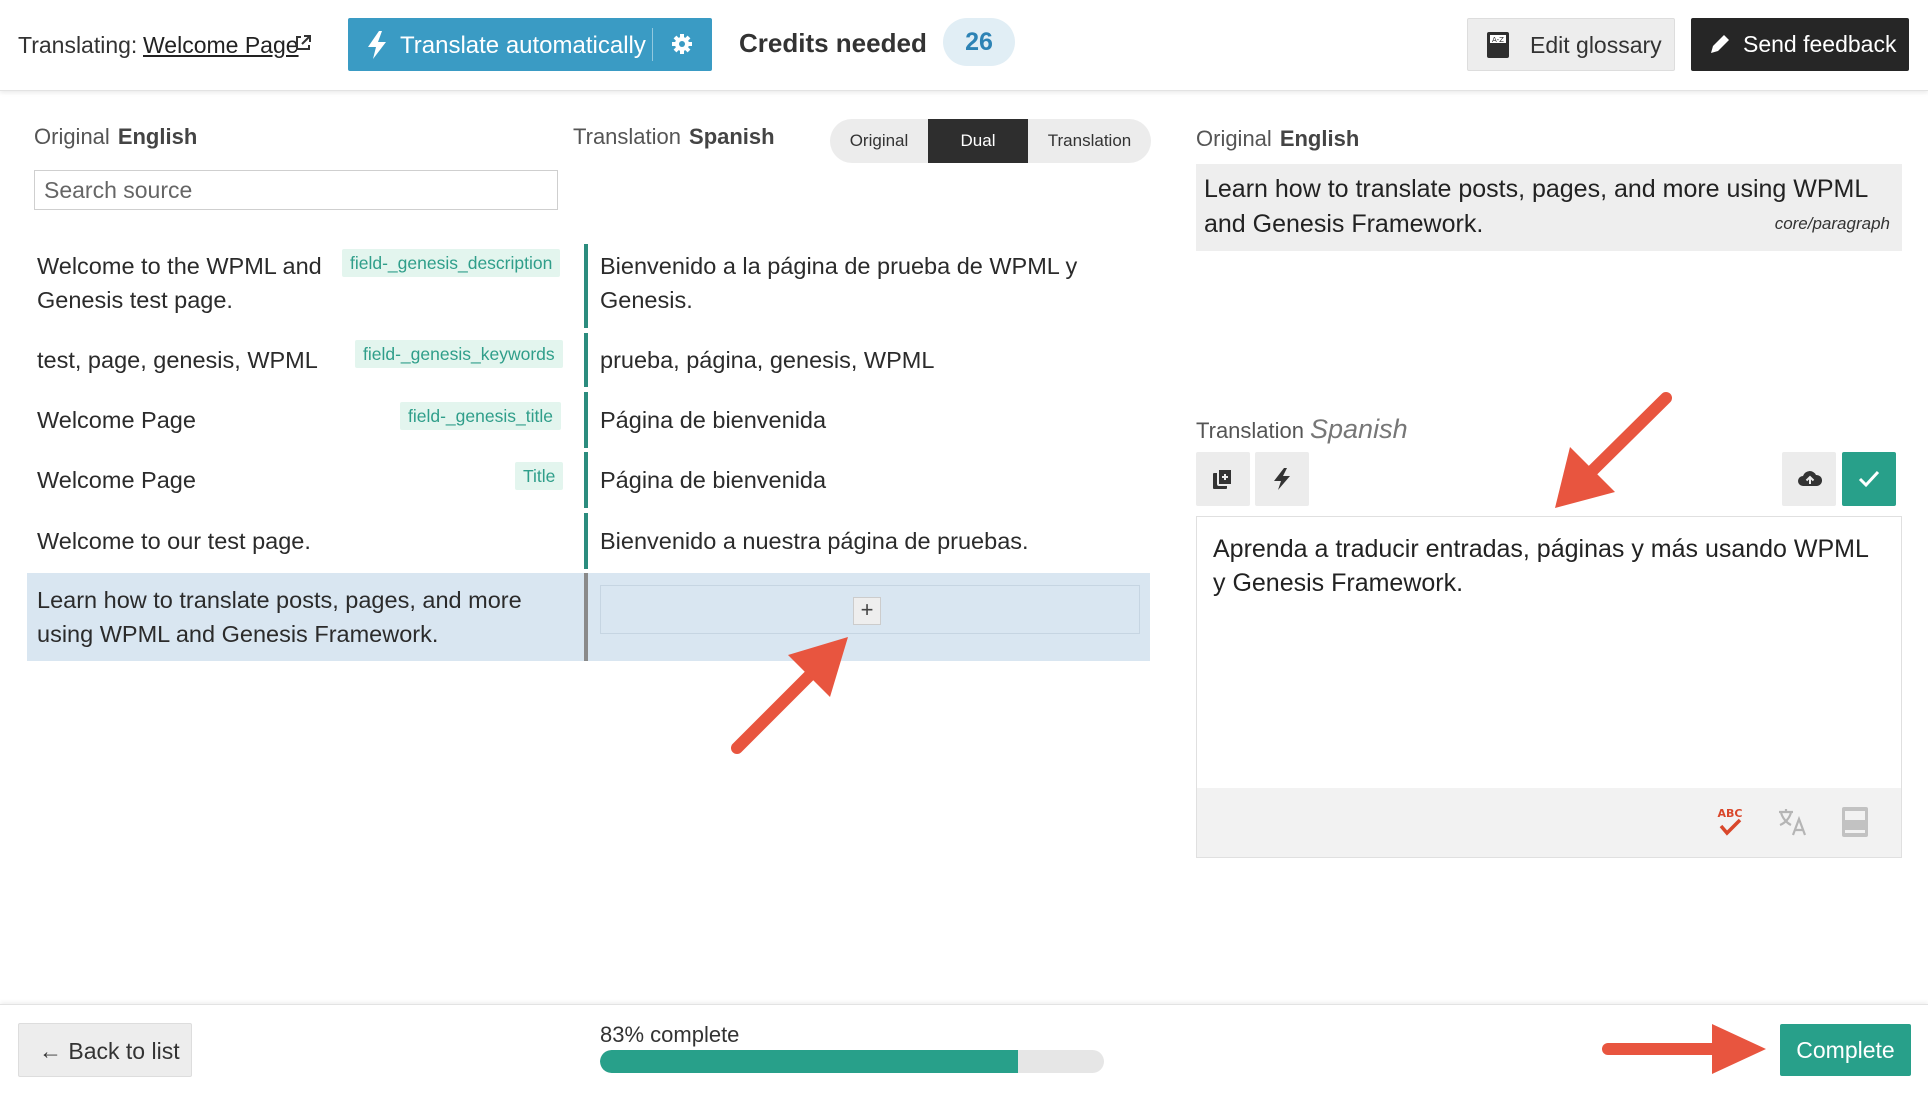 The height and width of the screenshot is (1097, 1928). What do you see at coordinates (523, 45) in the screenshot?
I see `translate-automatically-label: Translate automatically` at bounding box center [523, 45].